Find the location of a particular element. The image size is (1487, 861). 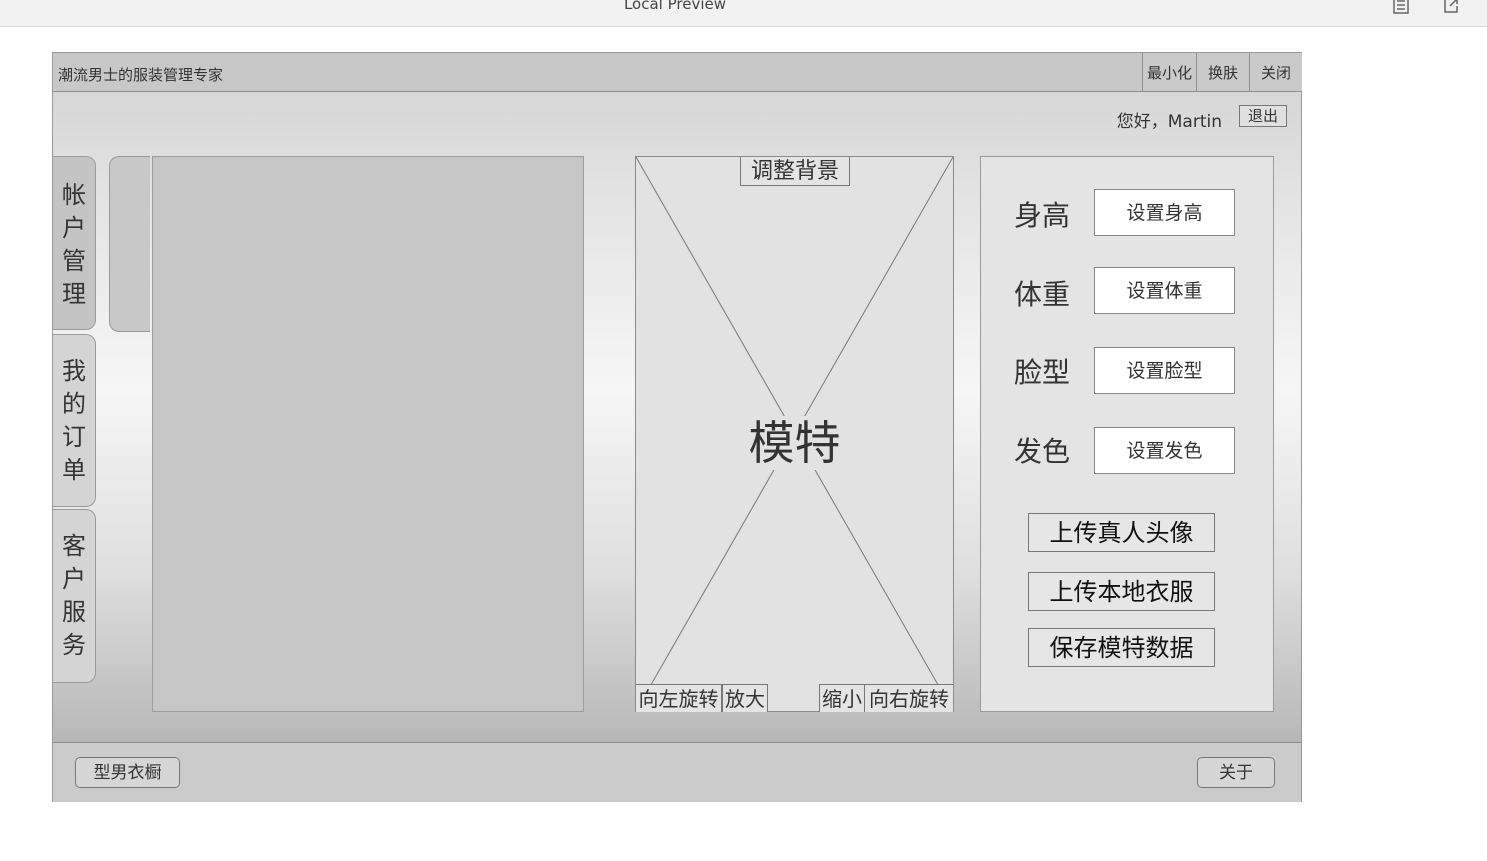

close-button: 关闭 is located at coordinates (1275, 72).